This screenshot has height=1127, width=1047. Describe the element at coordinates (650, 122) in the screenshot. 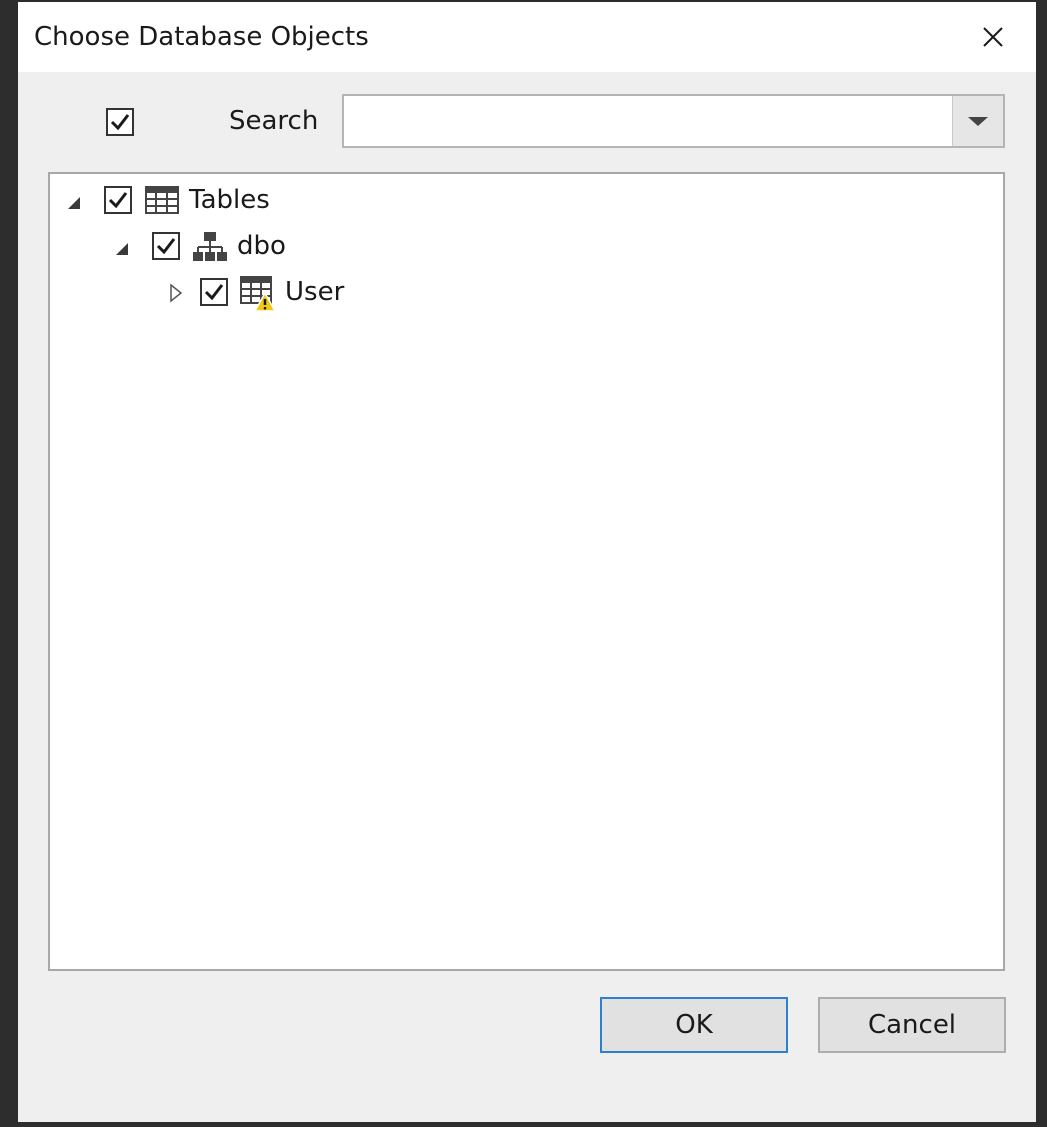

I see `search-input` at that location.